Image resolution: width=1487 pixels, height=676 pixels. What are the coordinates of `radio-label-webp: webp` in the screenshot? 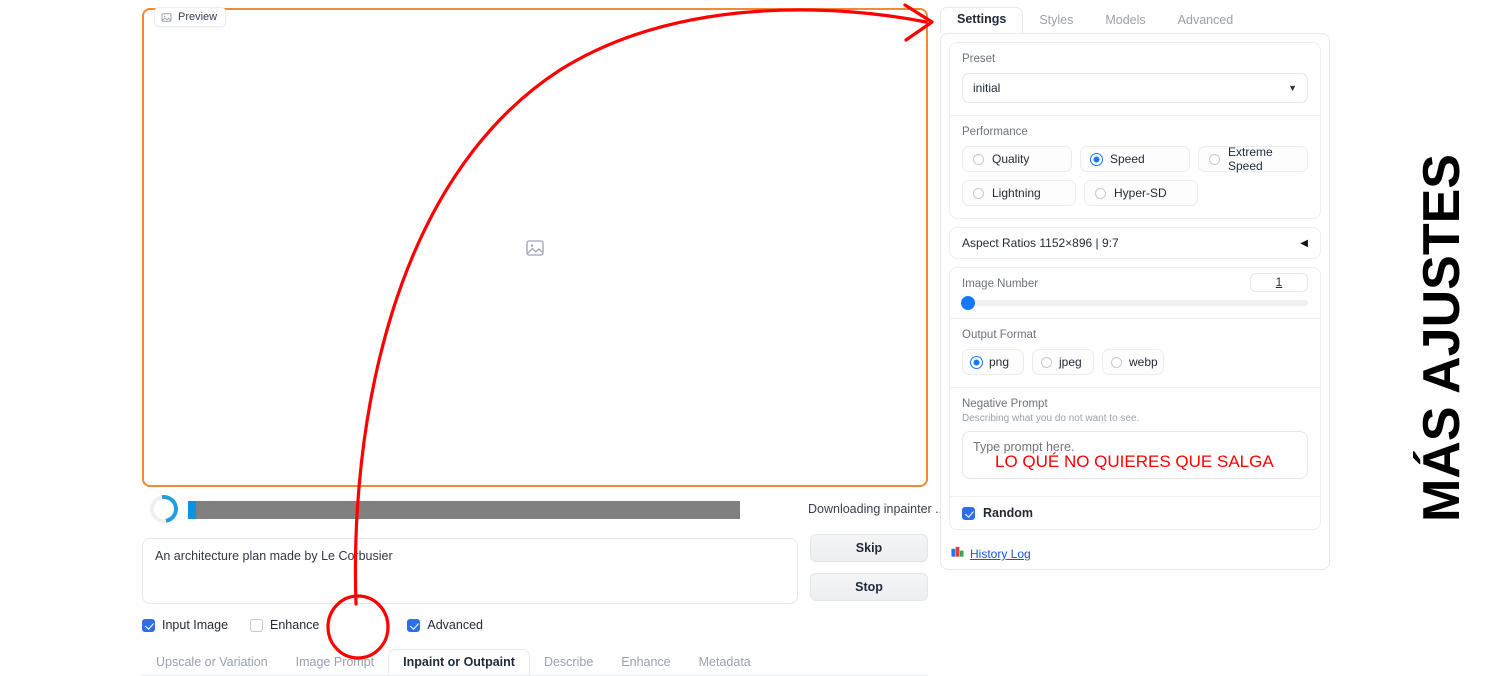 It's located at (1143, 362).